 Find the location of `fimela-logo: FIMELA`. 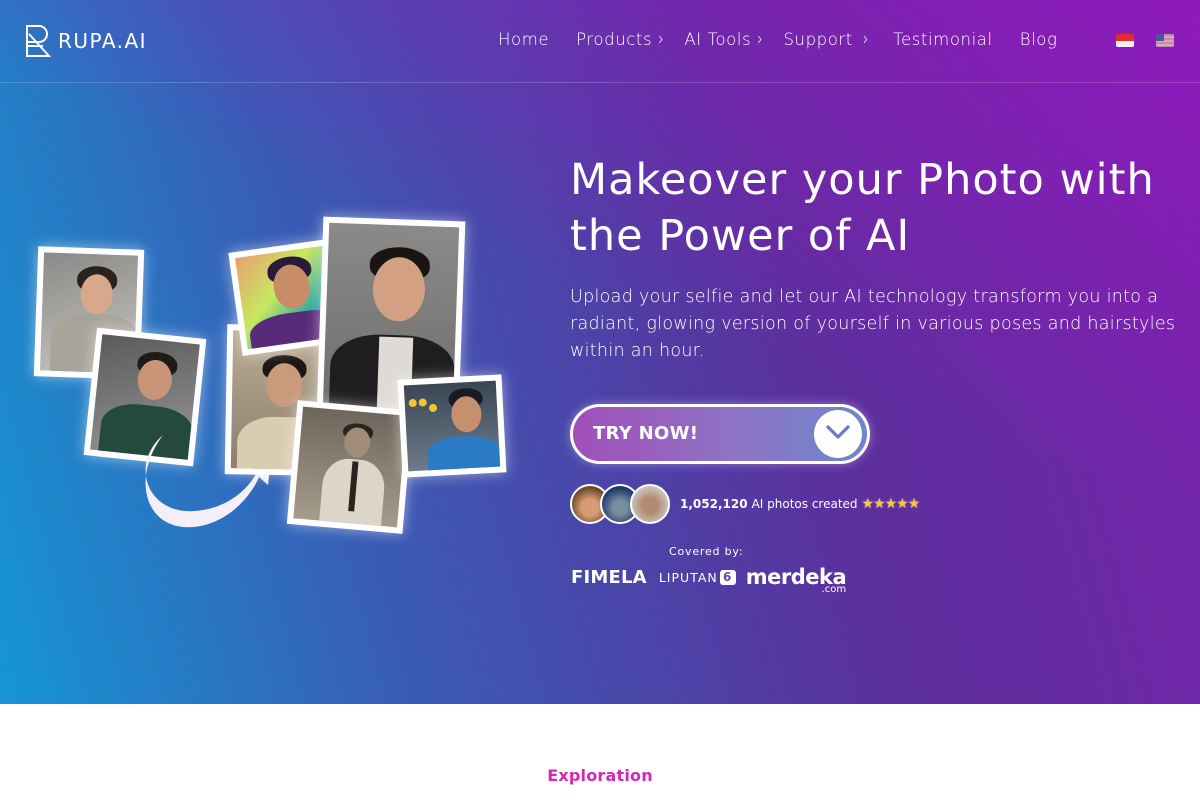

fimela-logo: FIMELA is located at coordinates (609, 577).